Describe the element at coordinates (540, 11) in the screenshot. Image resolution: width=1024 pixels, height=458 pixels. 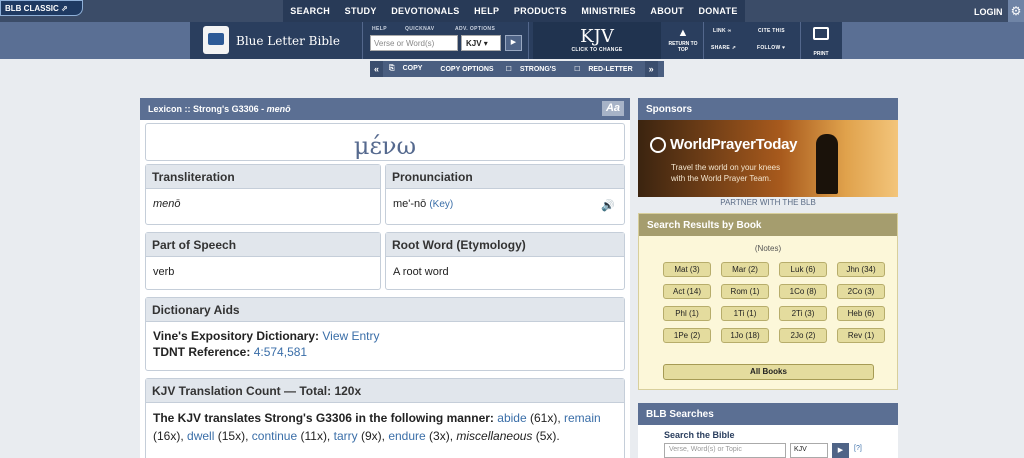
I see `menu-products: PRODUCTS` at that location.